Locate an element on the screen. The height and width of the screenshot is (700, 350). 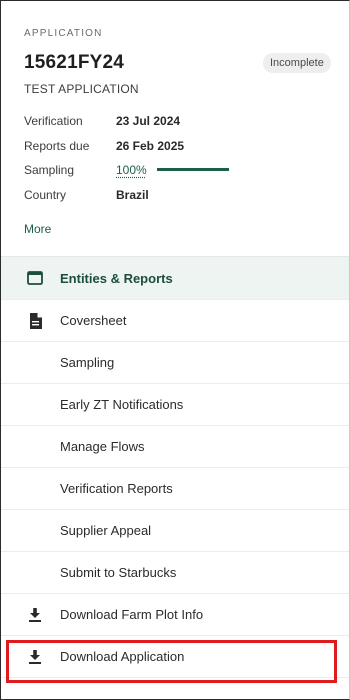
nav-item-sampling: Sampling is located at coordinates (175, 363).